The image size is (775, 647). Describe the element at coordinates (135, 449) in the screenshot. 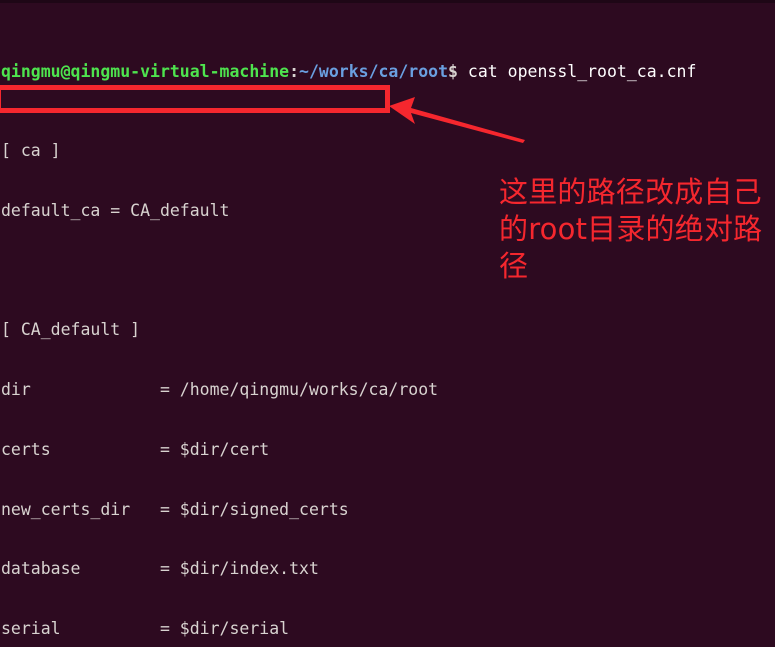

I see `output-line: certs = $dir/cert` at that location.